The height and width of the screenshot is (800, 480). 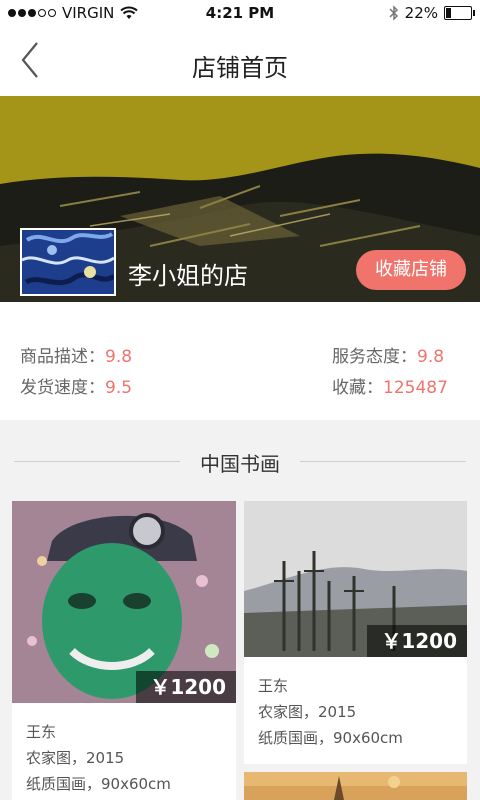 I want to click on battery-level-fill, so click(x=448, y=13).